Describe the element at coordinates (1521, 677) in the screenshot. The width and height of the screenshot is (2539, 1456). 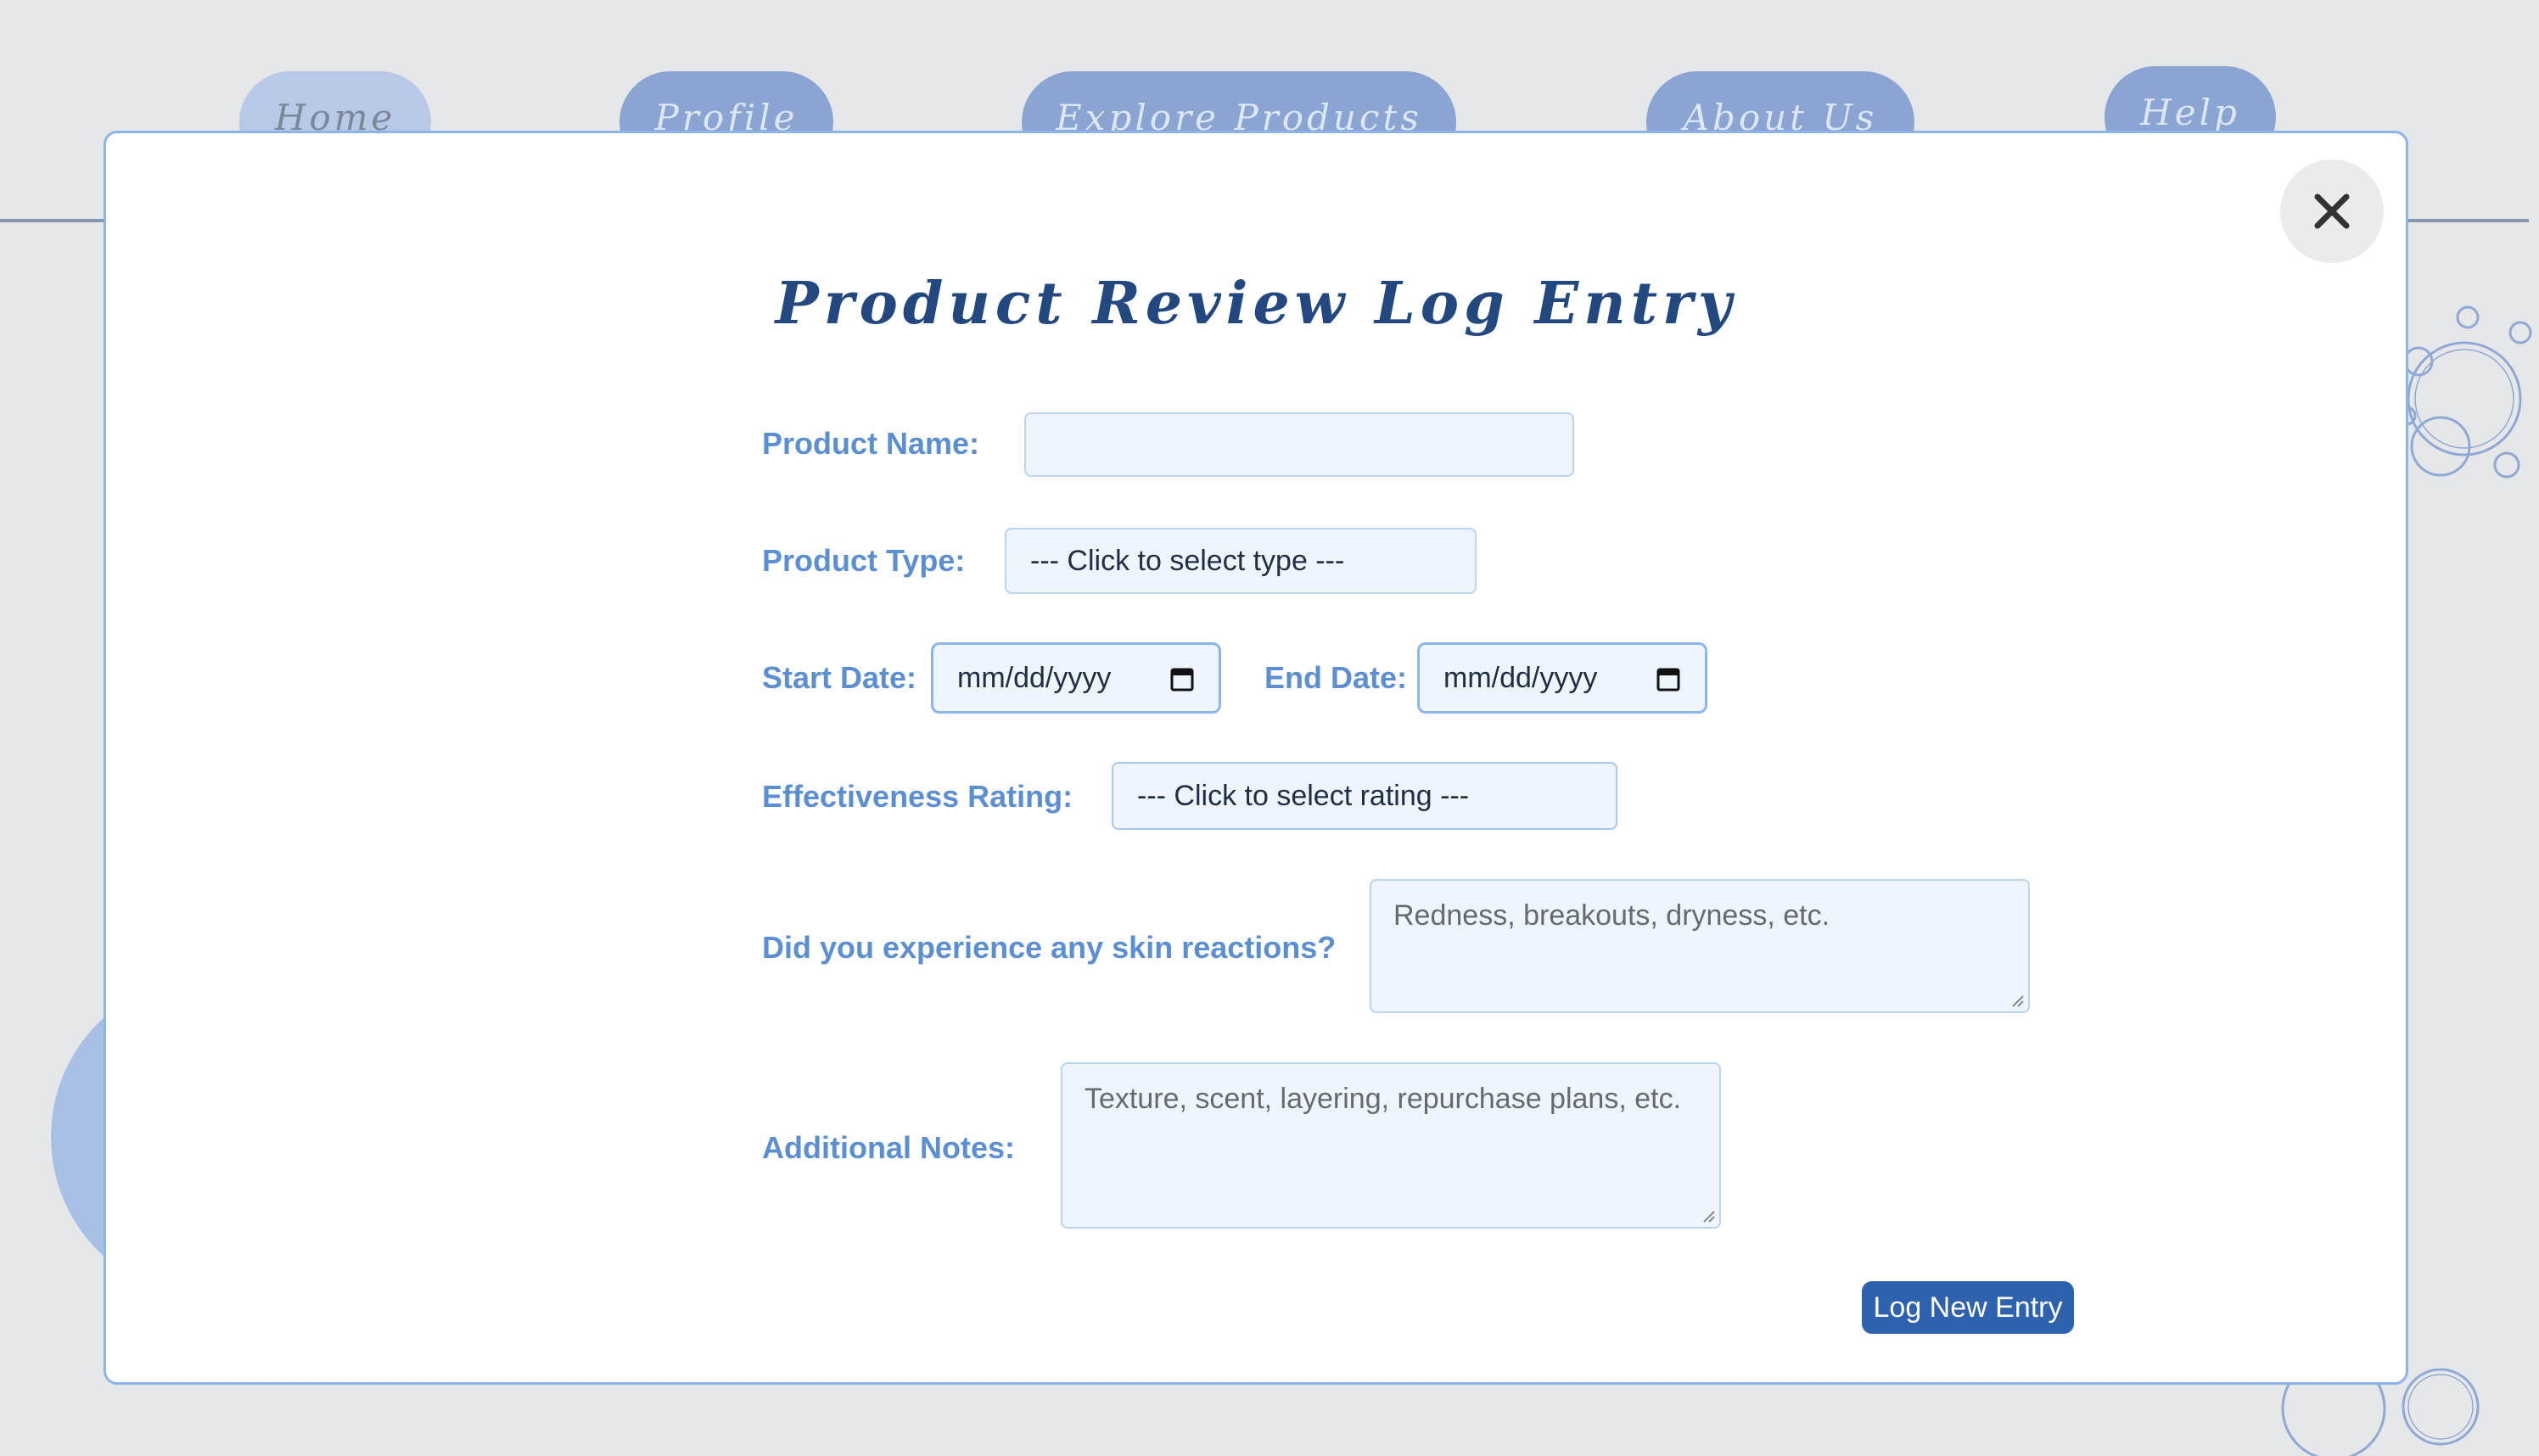
I see `end-date-value: mm/dd/yyyy` at that location.